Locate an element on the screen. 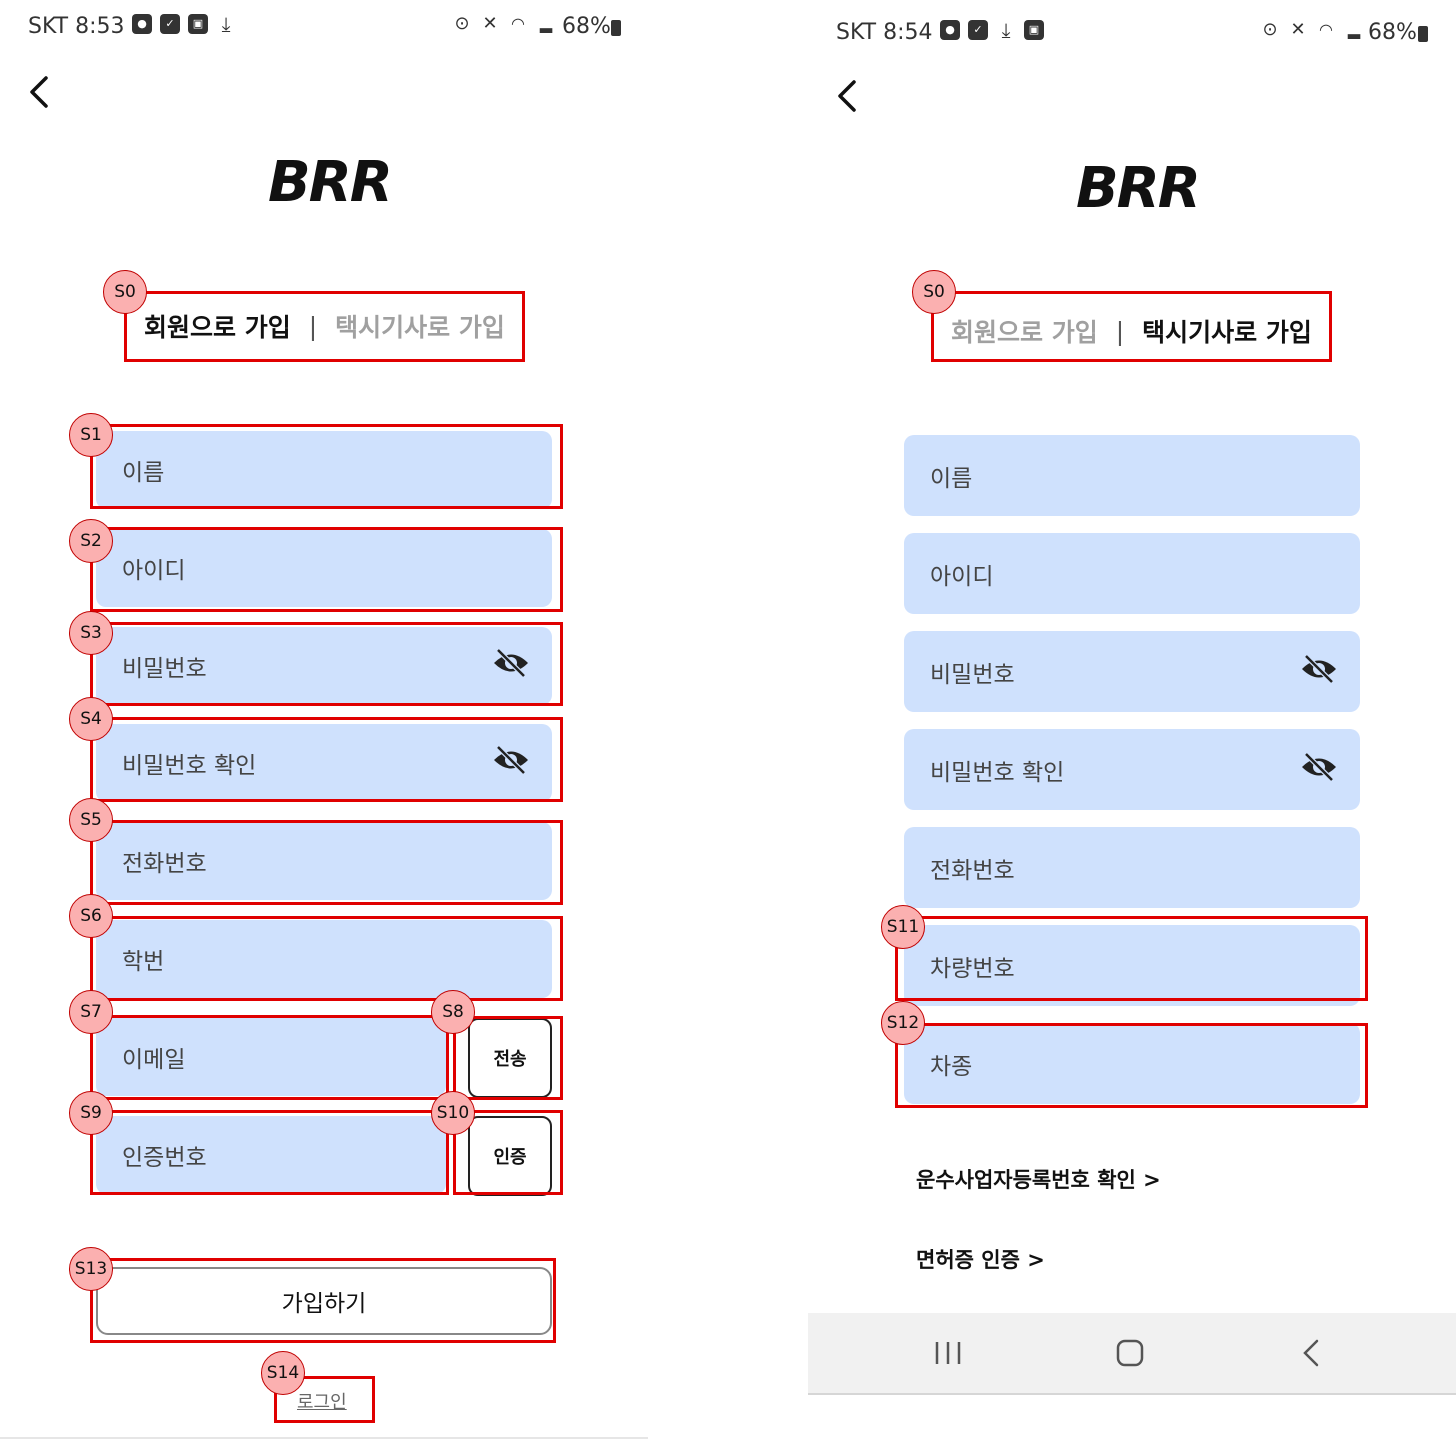  annotation-badge: S7 is located at coordinates (91, 1012).